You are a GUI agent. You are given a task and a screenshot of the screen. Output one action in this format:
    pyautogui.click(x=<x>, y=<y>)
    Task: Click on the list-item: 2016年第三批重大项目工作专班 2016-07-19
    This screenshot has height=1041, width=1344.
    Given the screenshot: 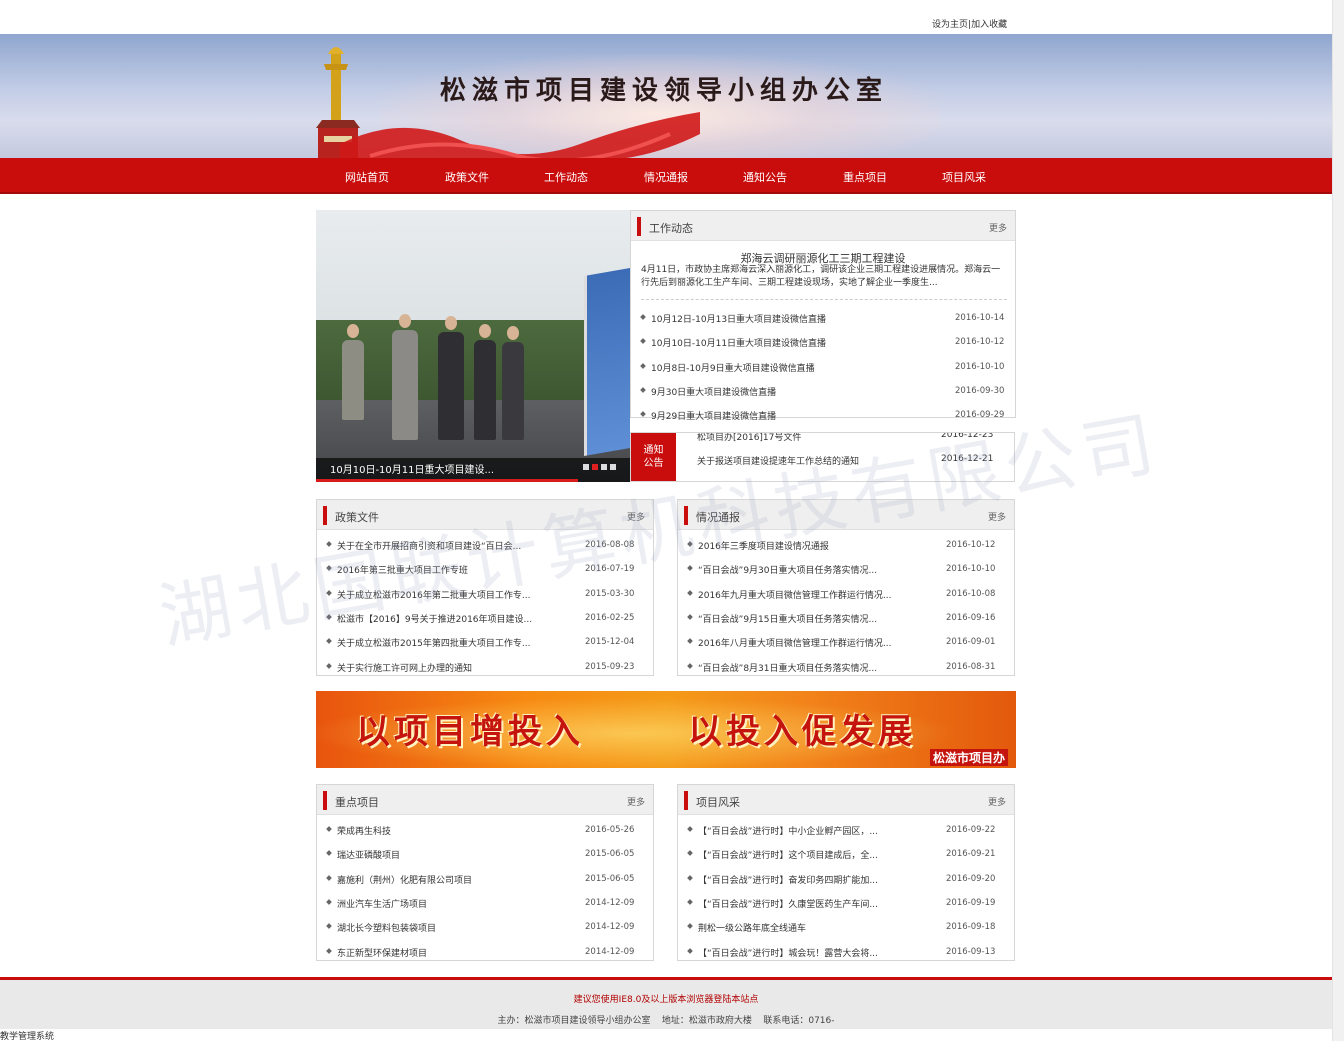 What is the action you would take?
    pyautogui.click(x=485, y=570)
    